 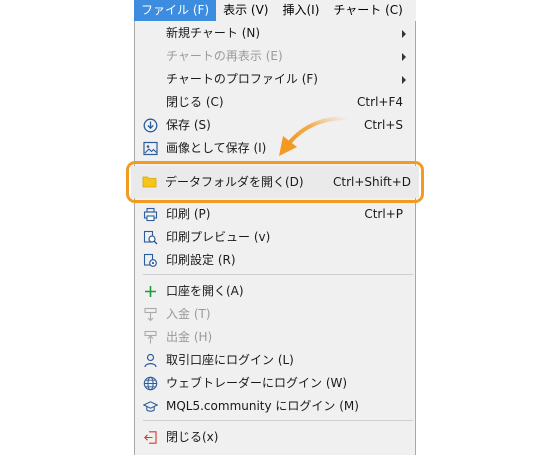 What do you see at coordinates (195, 102) in the screenshot?
I see `menu-item-label: 閉じる (C)` at bounding box center [195, 102].